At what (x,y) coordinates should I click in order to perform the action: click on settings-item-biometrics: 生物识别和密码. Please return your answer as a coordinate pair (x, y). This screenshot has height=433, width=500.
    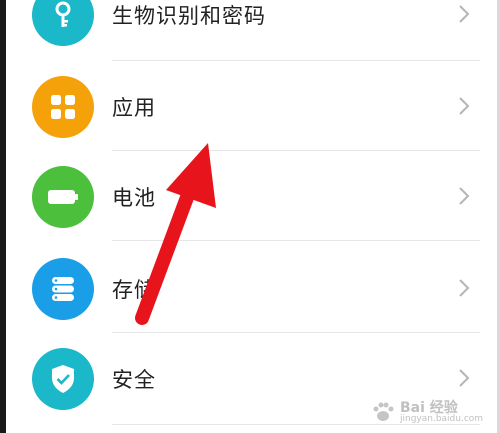
    Looking at the image, I should click on (248, 31).